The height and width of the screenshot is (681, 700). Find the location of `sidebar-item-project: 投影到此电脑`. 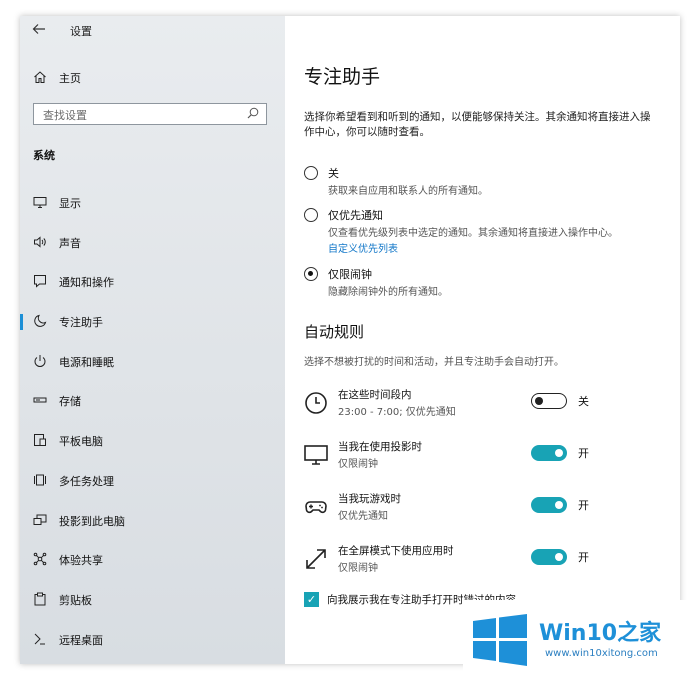

sidebar-item-project: 投影到此电脑 is located at coordinates (152, 528).